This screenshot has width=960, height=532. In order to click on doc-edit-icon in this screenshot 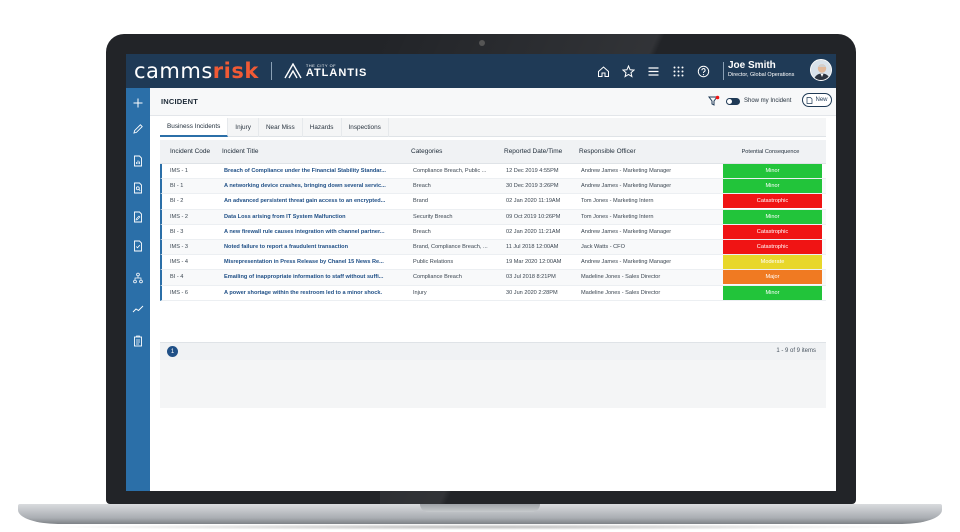, I will do `click(138, 217)`.